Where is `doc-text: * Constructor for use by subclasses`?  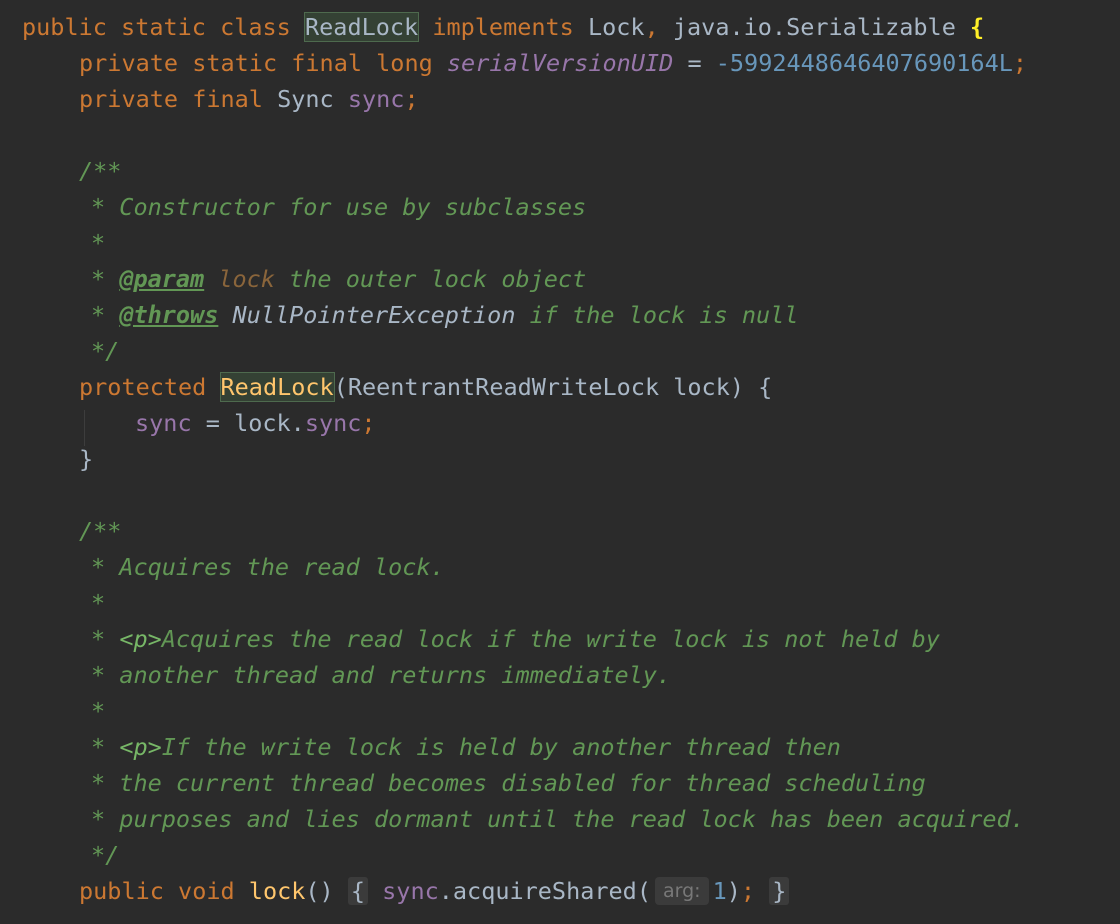 doc-text: * Constructor for use by subclasses is located at coordinates (339, 207).